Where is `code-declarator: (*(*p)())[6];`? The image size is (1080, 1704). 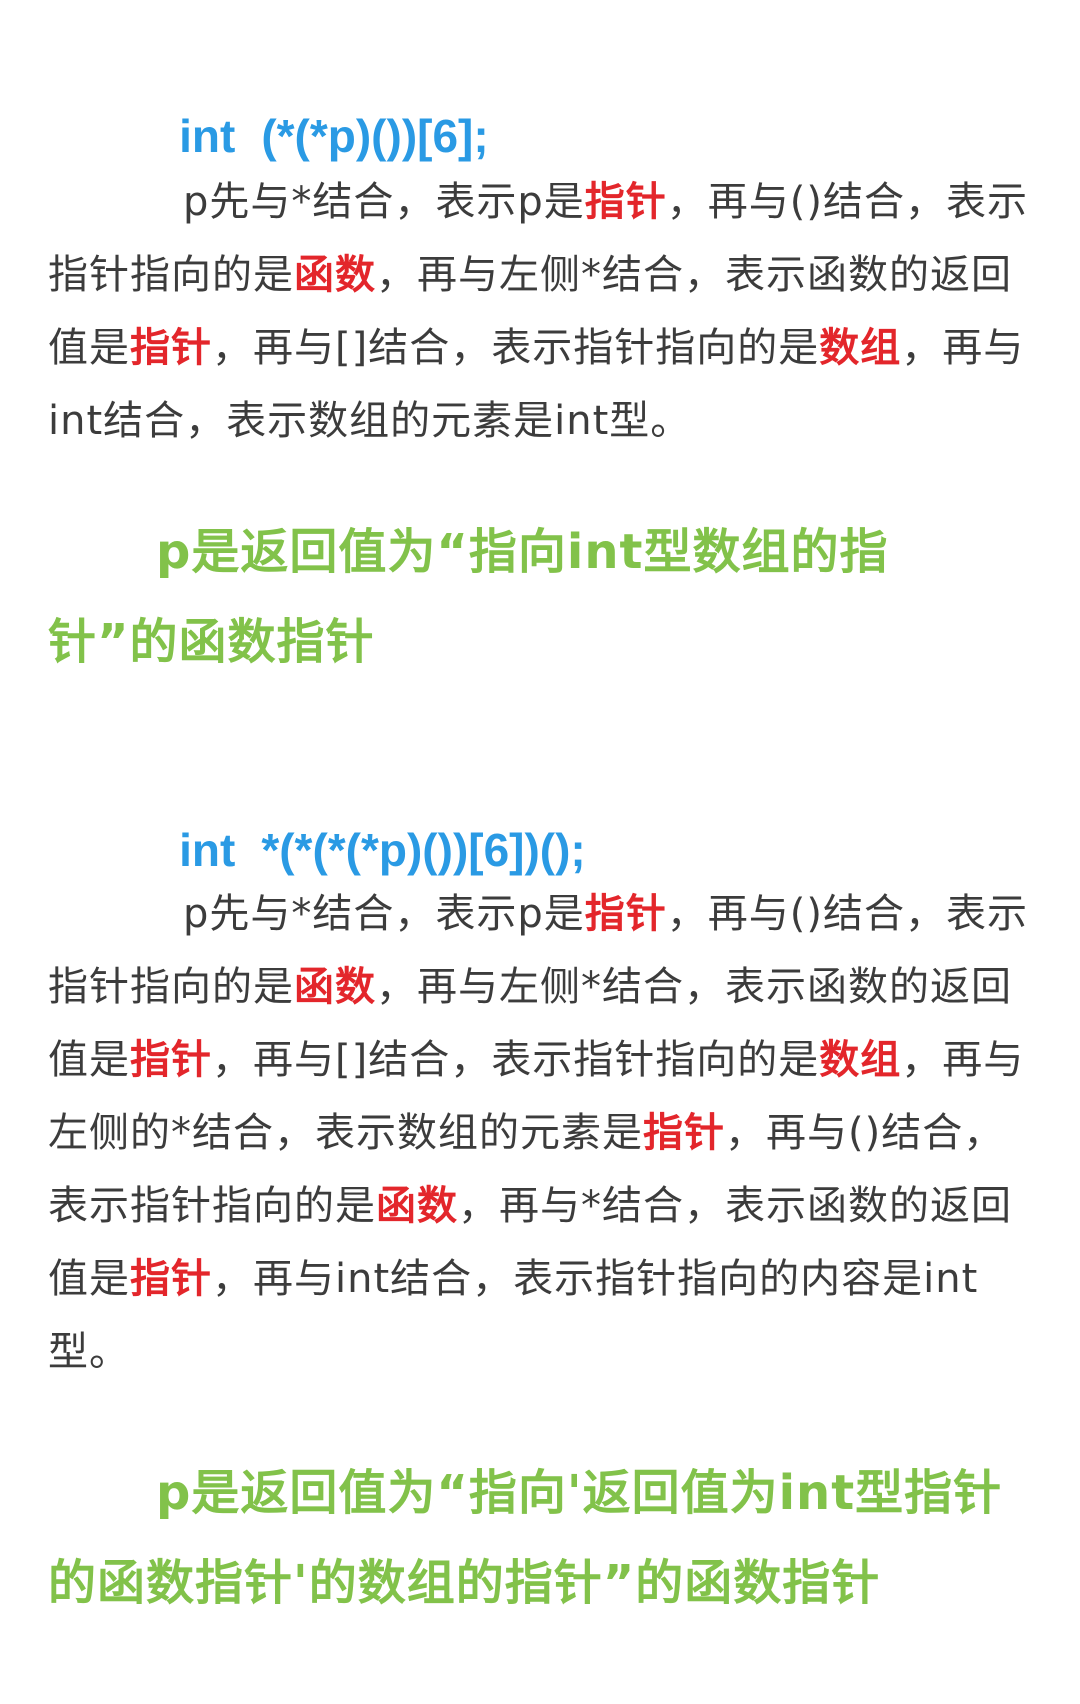 code-declarator: (*(*p)())[6]; is located at coordinates (375, 136).